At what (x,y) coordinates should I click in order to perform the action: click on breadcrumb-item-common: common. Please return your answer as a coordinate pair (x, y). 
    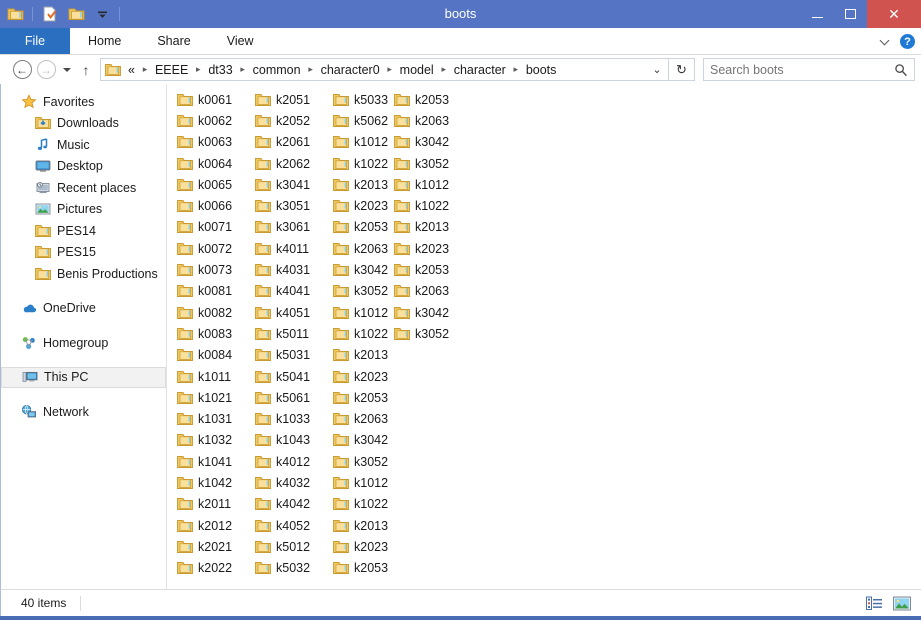
    Looking at the image, I should click on (277, 70).